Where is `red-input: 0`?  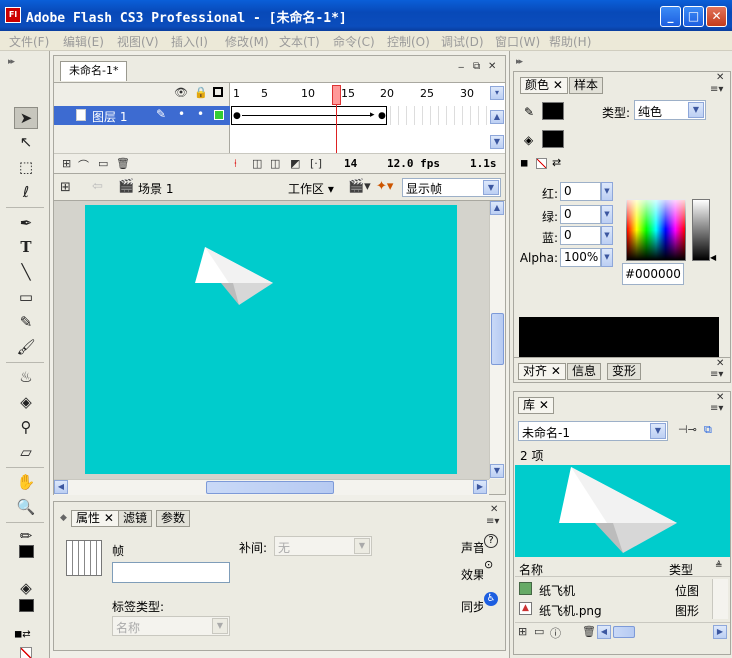 red-input: 0 is located at coordinates (580, 191).